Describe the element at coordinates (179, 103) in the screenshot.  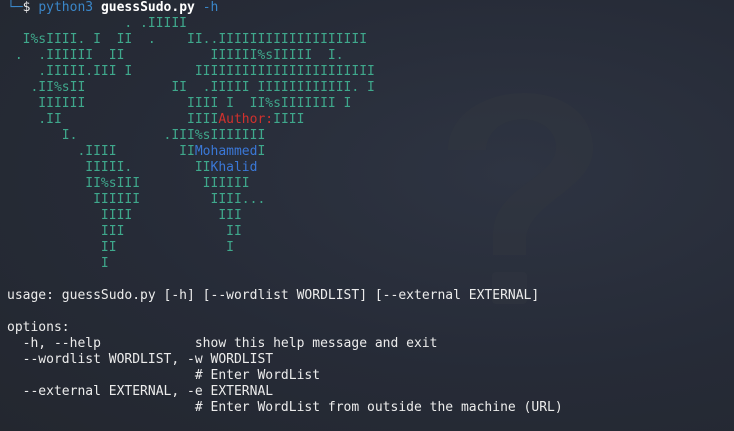
I see `banner-line: IIIIII IIII I II%sIIIIIII I` at that location.